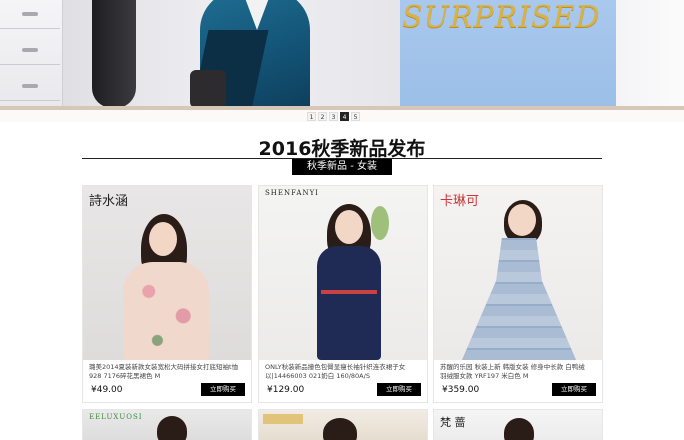 The image size is (684, 440). Describe the element at coordinates (343, 424) in the screenshot. I see `product-card-partial` at that location.